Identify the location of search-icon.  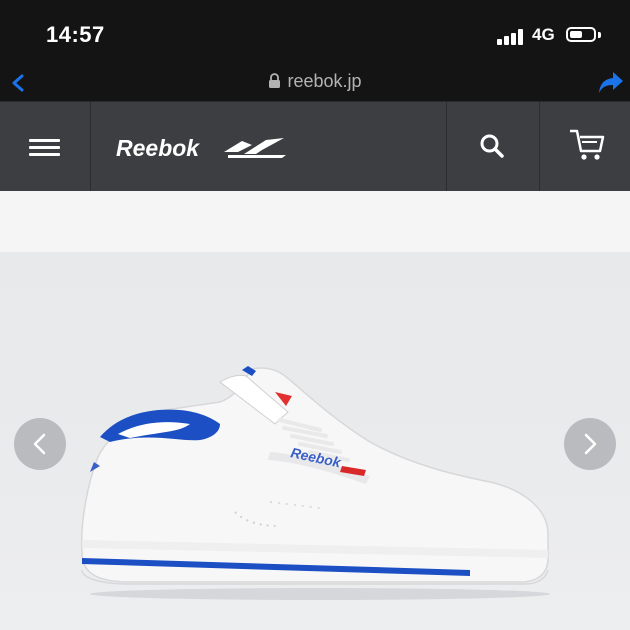
(492, 146).